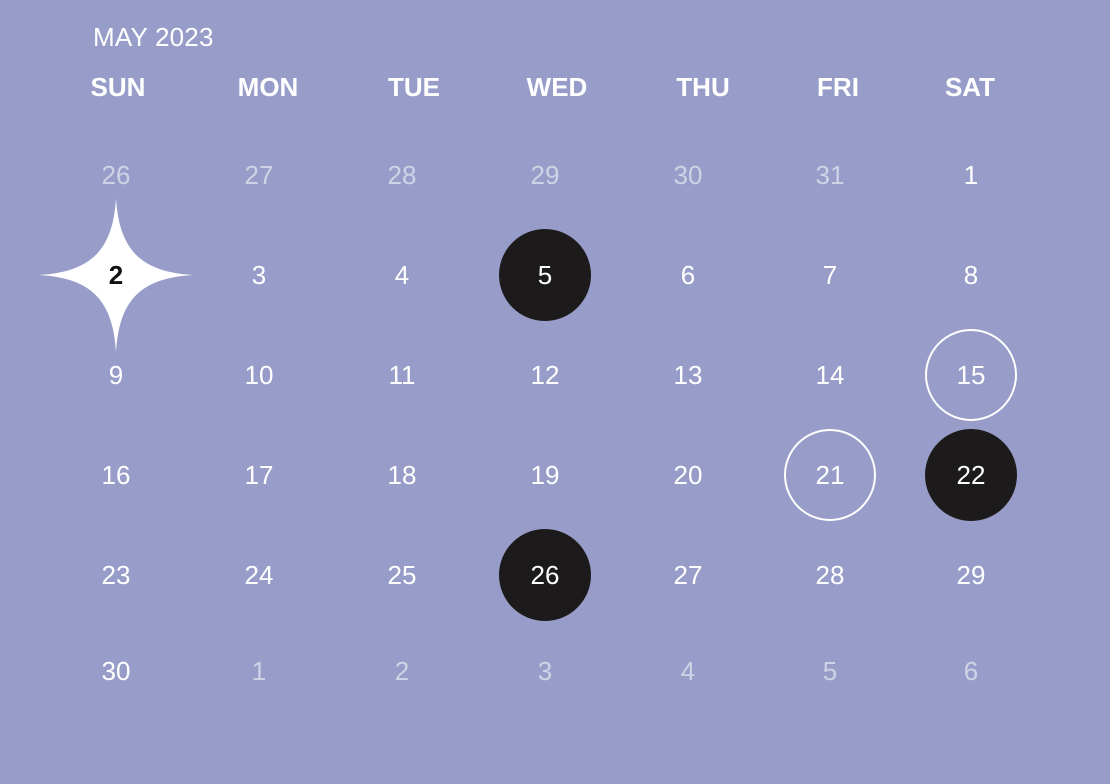 This screenshot has width=1110, height=784. Describe the element at coordinates (688, 475) in the screenshot. I see `calendar-day: 20` at that location.